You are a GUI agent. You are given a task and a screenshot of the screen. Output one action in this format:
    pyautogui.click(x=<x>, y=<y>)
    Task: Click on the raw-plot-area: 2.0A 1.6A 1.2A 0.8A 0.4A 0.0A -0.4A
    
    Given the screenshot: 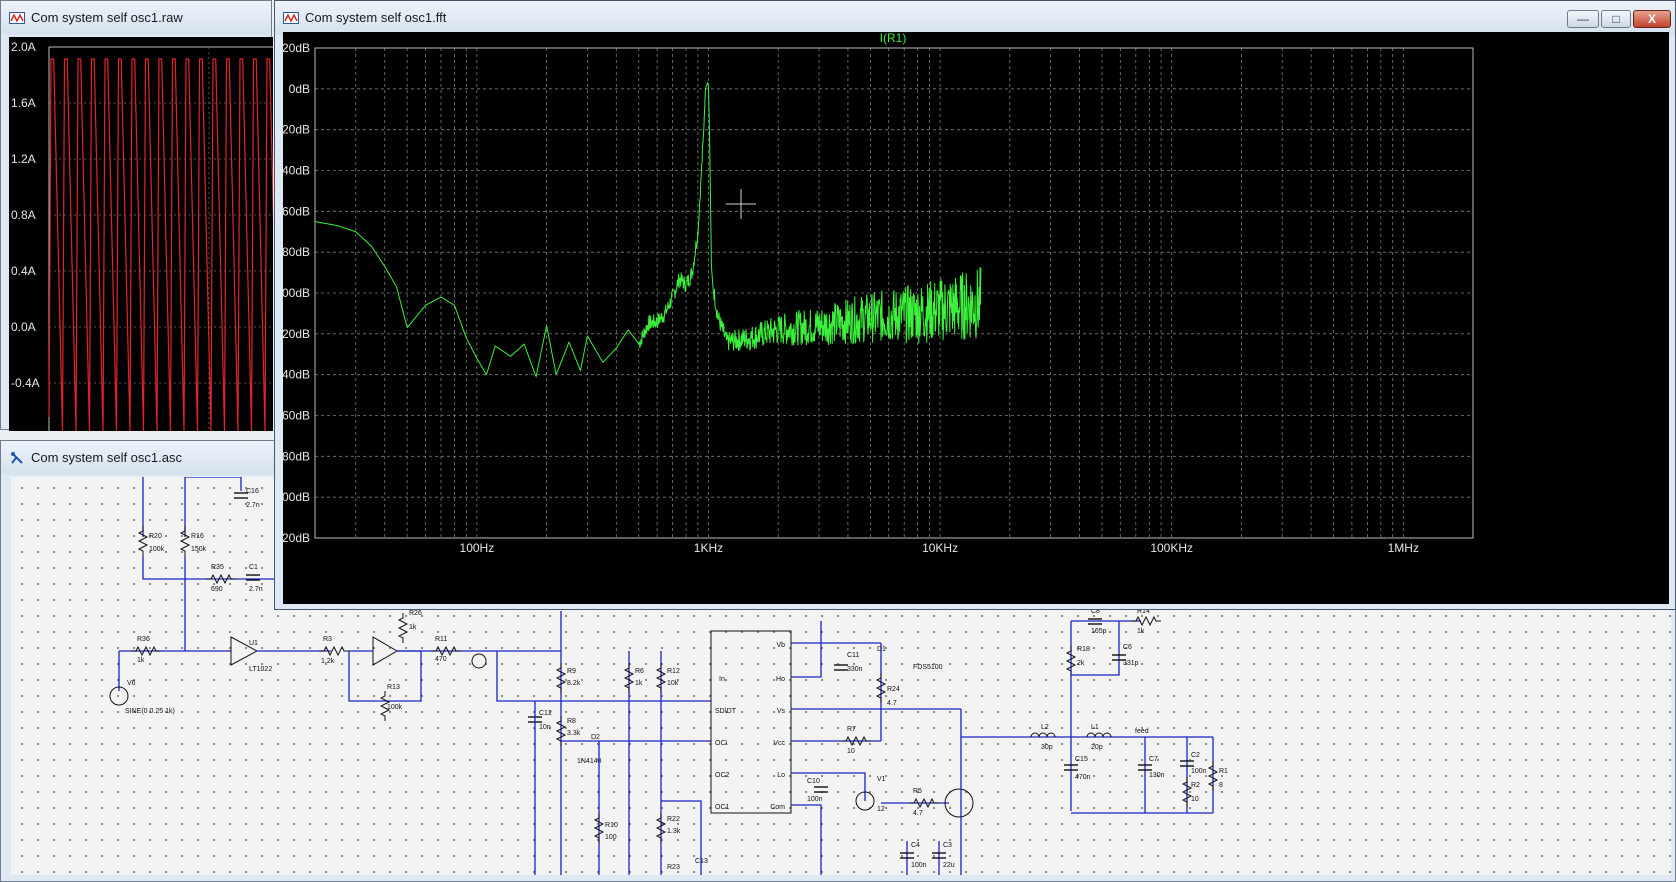 What is the action you would take?
    pyautogui.click(x=144, y=234)
    